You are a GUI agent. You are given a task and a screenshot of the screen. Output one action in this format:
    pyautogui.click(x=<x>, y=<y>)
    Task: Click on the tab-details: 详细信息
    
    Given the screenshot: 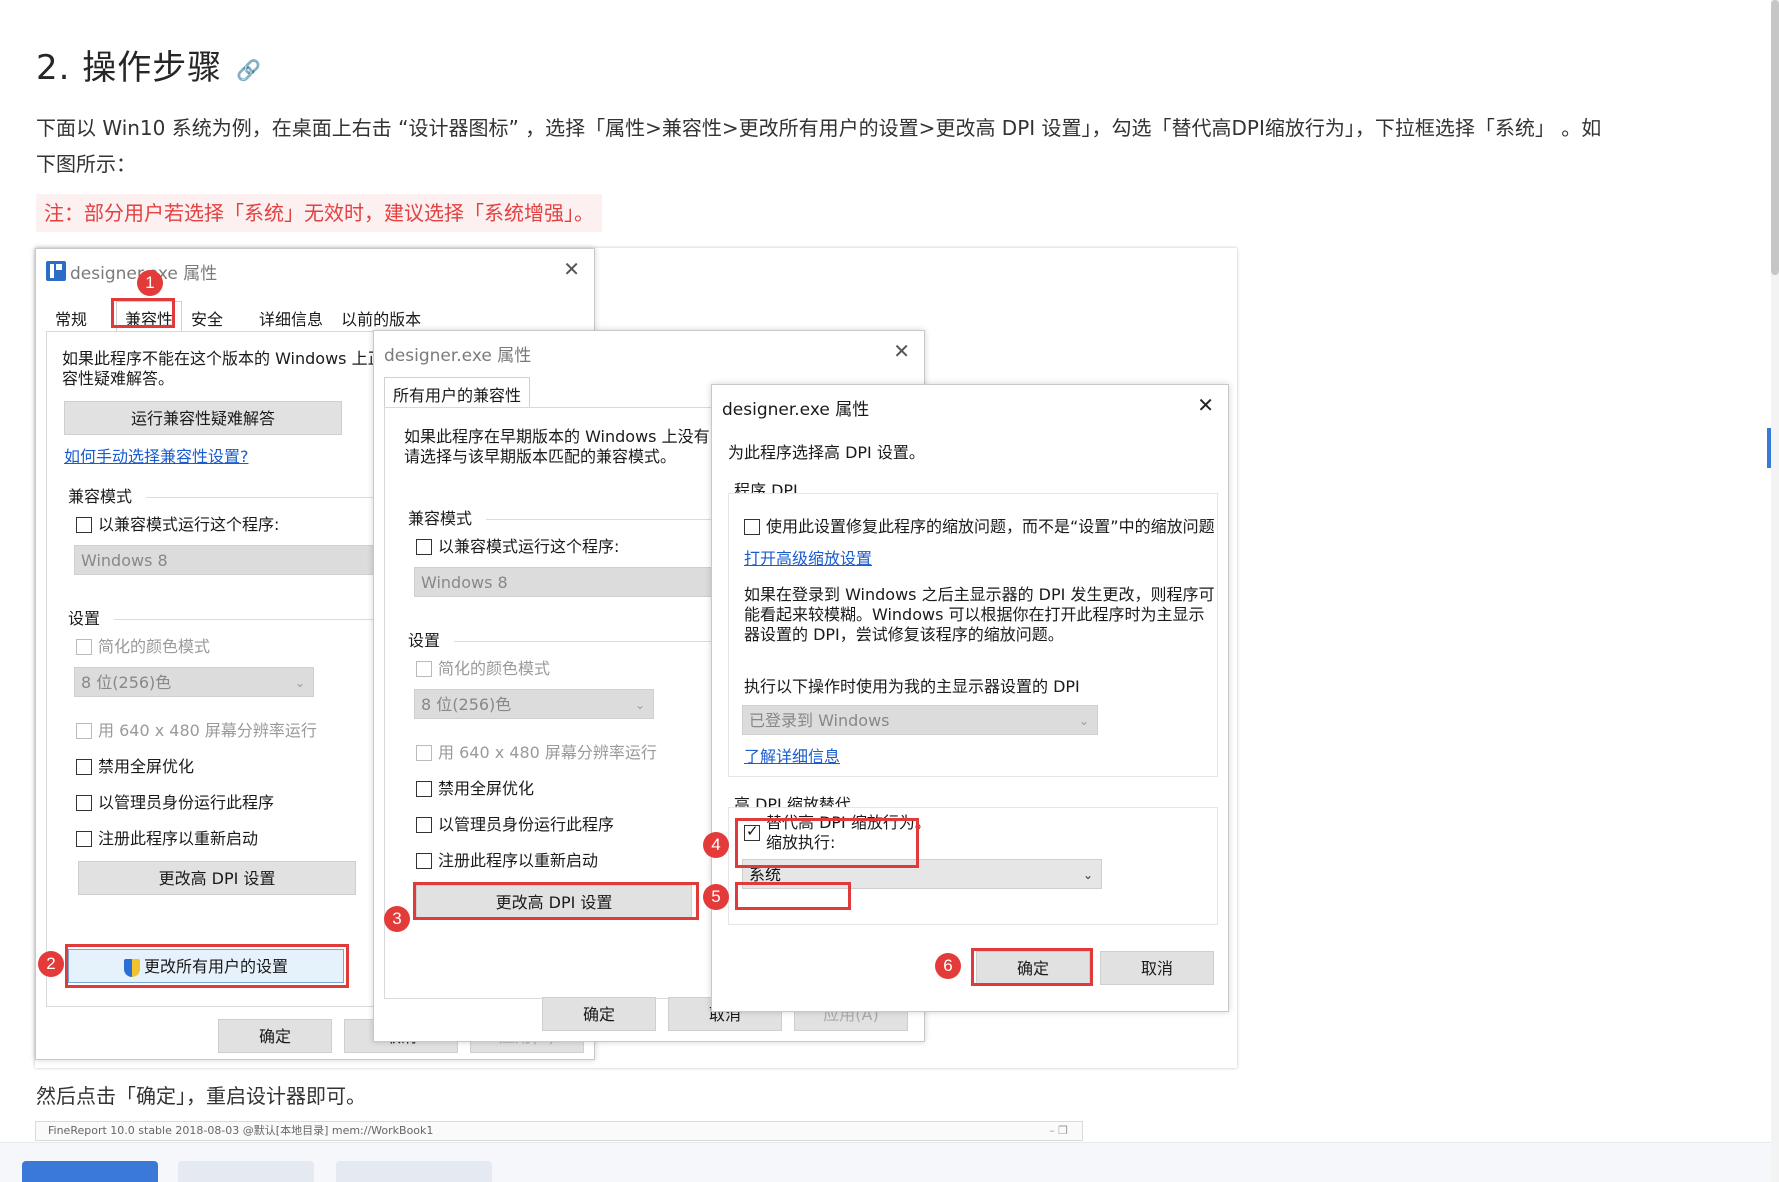 What is the action you would take?
    pyautogui.click(x=291, y=318)
    